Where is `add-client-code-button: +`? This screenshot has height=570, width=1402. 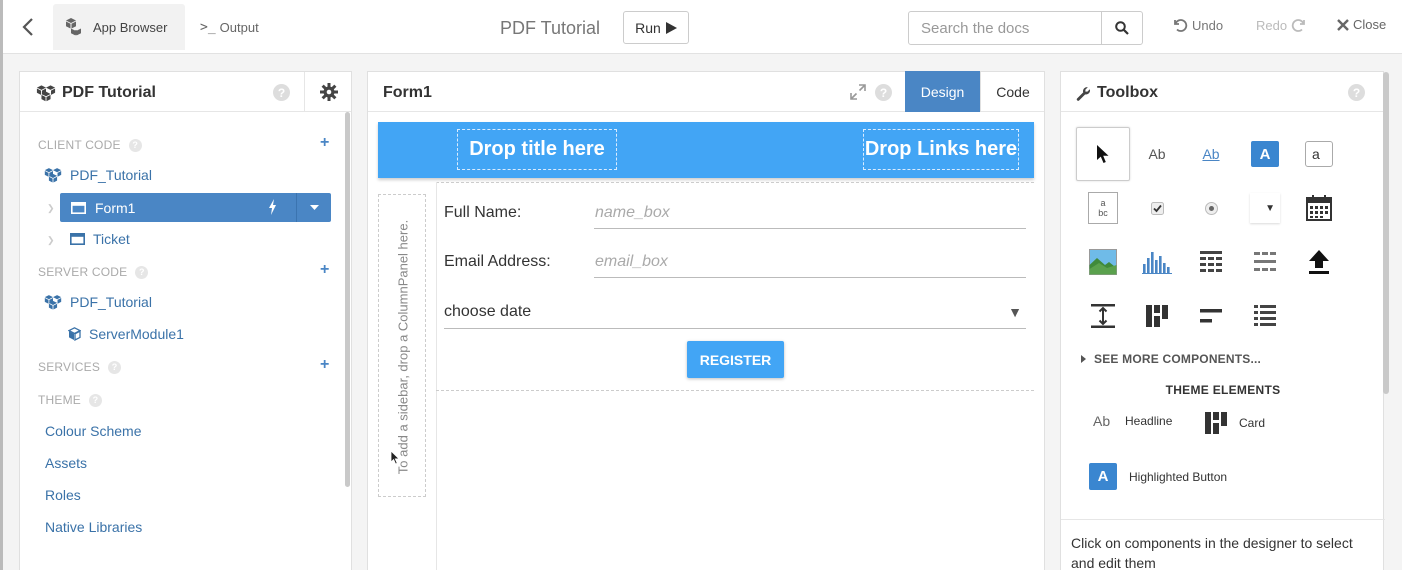 add-client-code-button: + is located at coordinates (324, 143).